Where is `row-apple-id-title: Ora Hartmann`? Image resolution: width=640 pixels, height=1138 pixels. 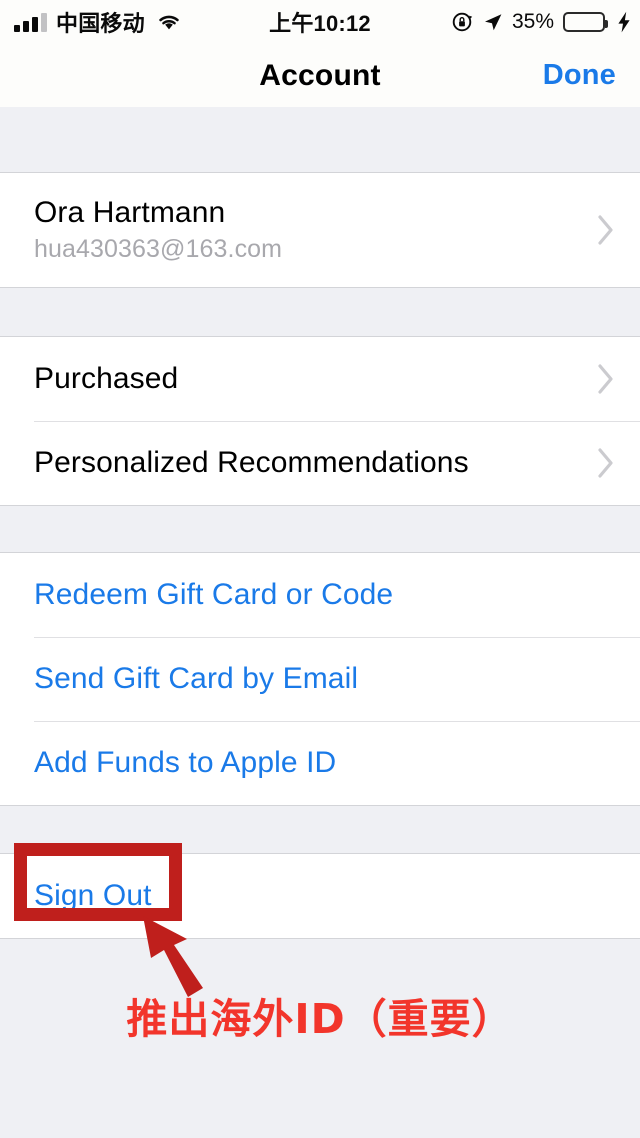 row-apple-id-title: Ora Hartmann is located at coordinates (130, 212).